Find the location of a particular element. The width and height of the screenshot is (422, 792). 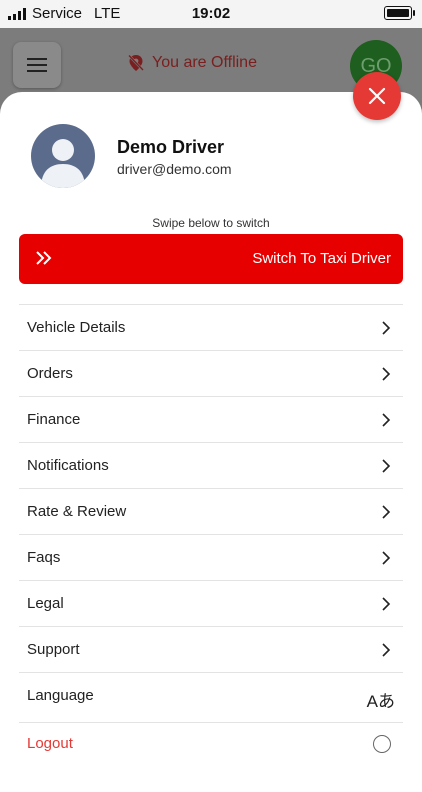

menu-item-label: Legal is located at coordinates (45, 603).